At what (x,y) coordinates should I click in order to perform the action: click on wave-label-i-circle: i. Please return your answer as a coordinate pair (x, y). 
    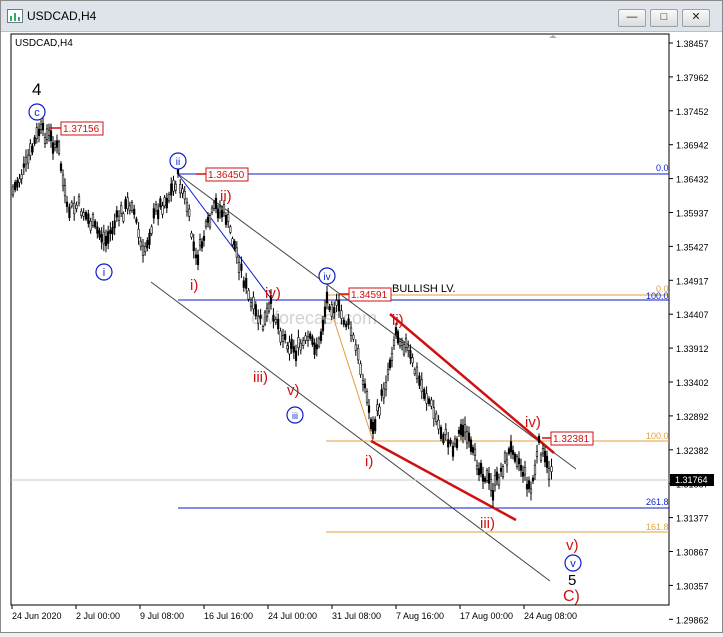
    Looking at the image, I should click on (104, 272).